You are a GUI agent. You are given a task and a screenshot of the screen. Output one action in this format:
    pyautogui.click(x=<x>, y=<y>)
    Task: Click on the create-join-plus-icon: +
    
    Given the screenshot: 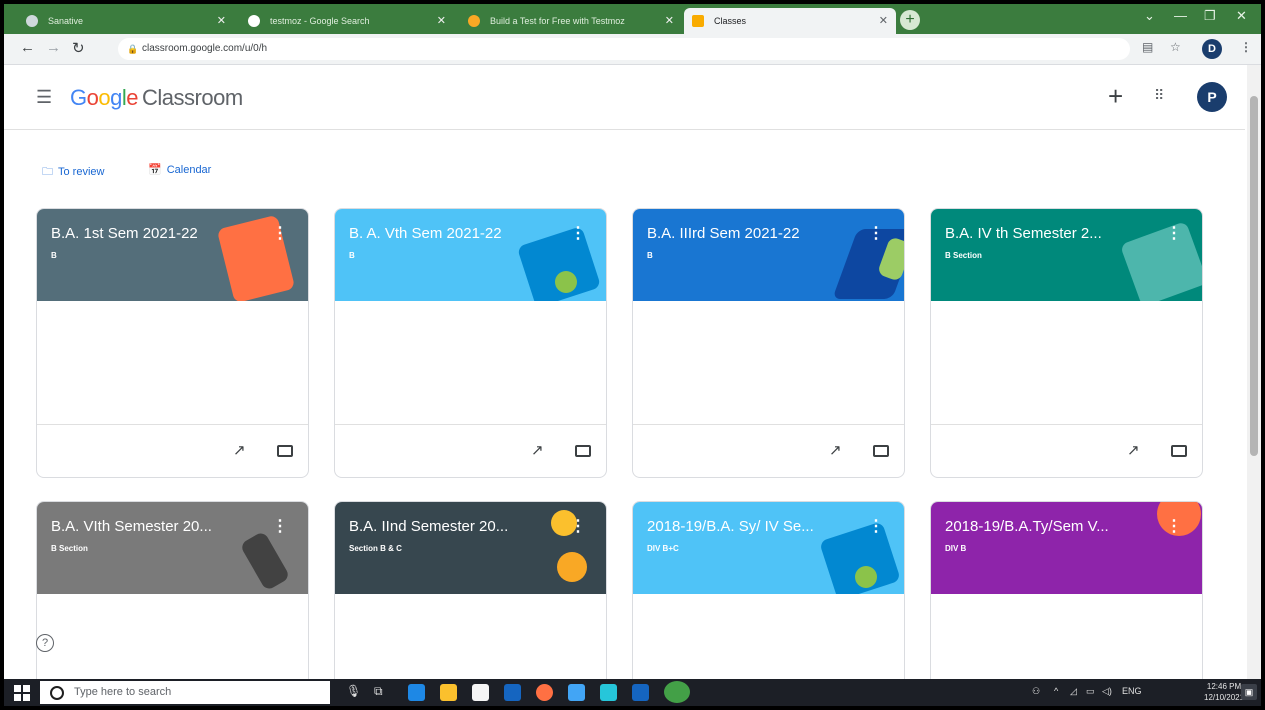 What is the action you would take?
    pyautogui.click(x=1115, y=96)
    